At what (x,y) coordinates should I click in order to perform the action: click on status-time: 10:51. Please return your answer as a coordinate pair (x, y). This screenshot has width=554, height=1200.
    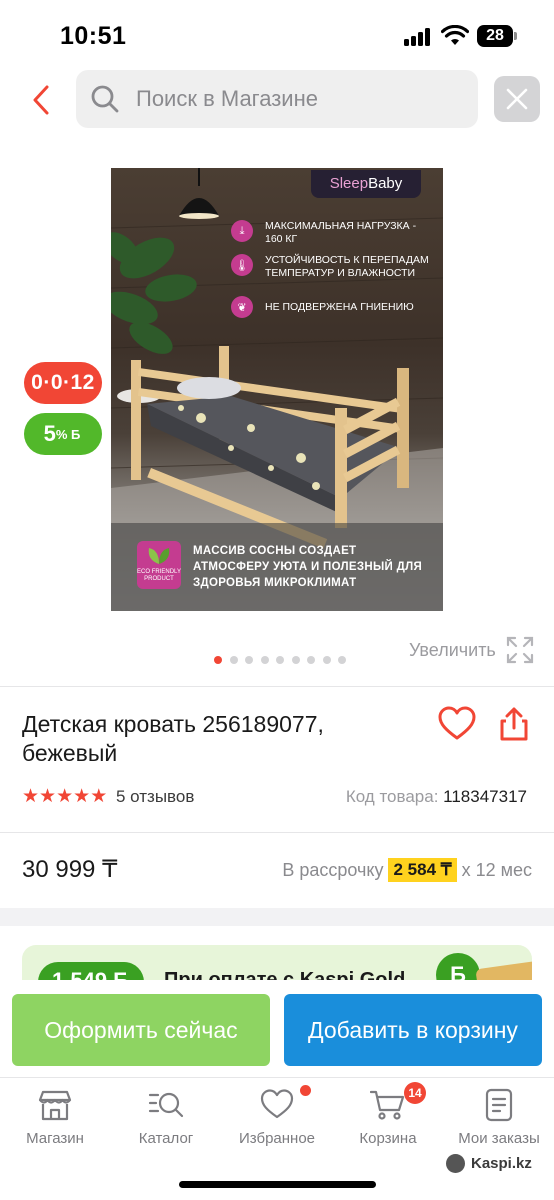
    Looking at the image, I should click on (93, 36).